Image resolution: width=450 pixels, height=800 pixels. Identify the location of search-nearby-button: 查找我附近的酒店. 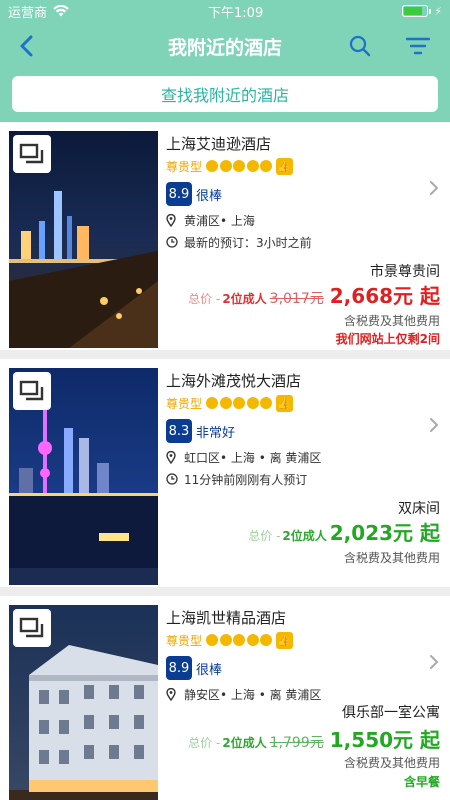
(225, 94).